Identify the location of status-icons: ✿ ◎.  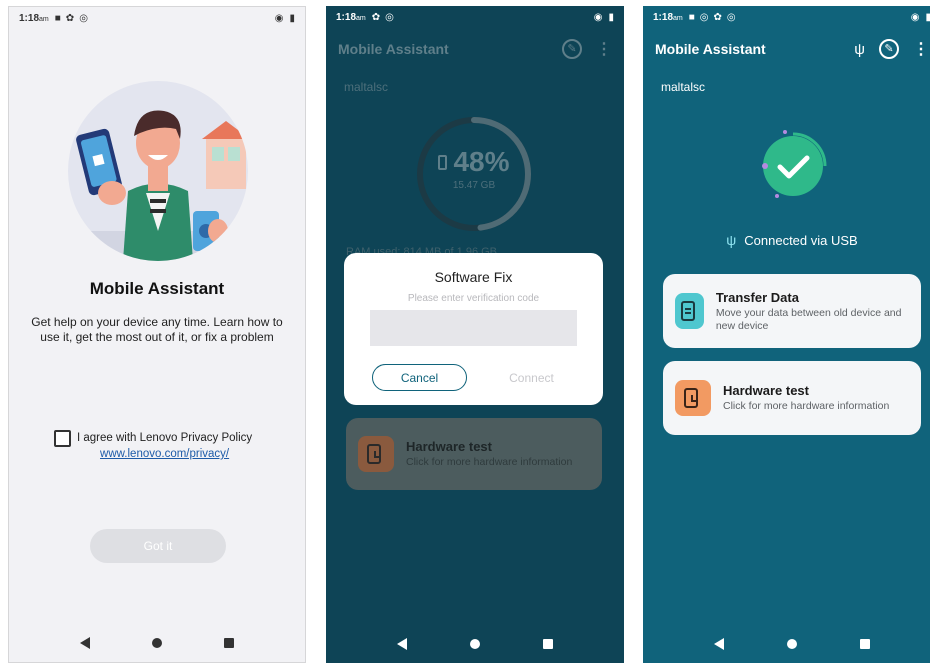
(383, 17).